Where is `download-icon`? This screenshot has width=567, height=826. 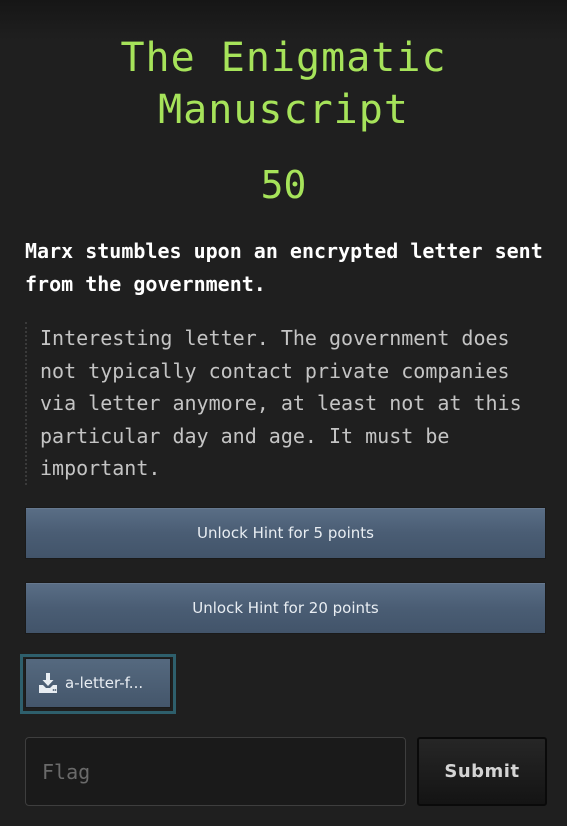
download-icon is located at coordinates (48, 683).